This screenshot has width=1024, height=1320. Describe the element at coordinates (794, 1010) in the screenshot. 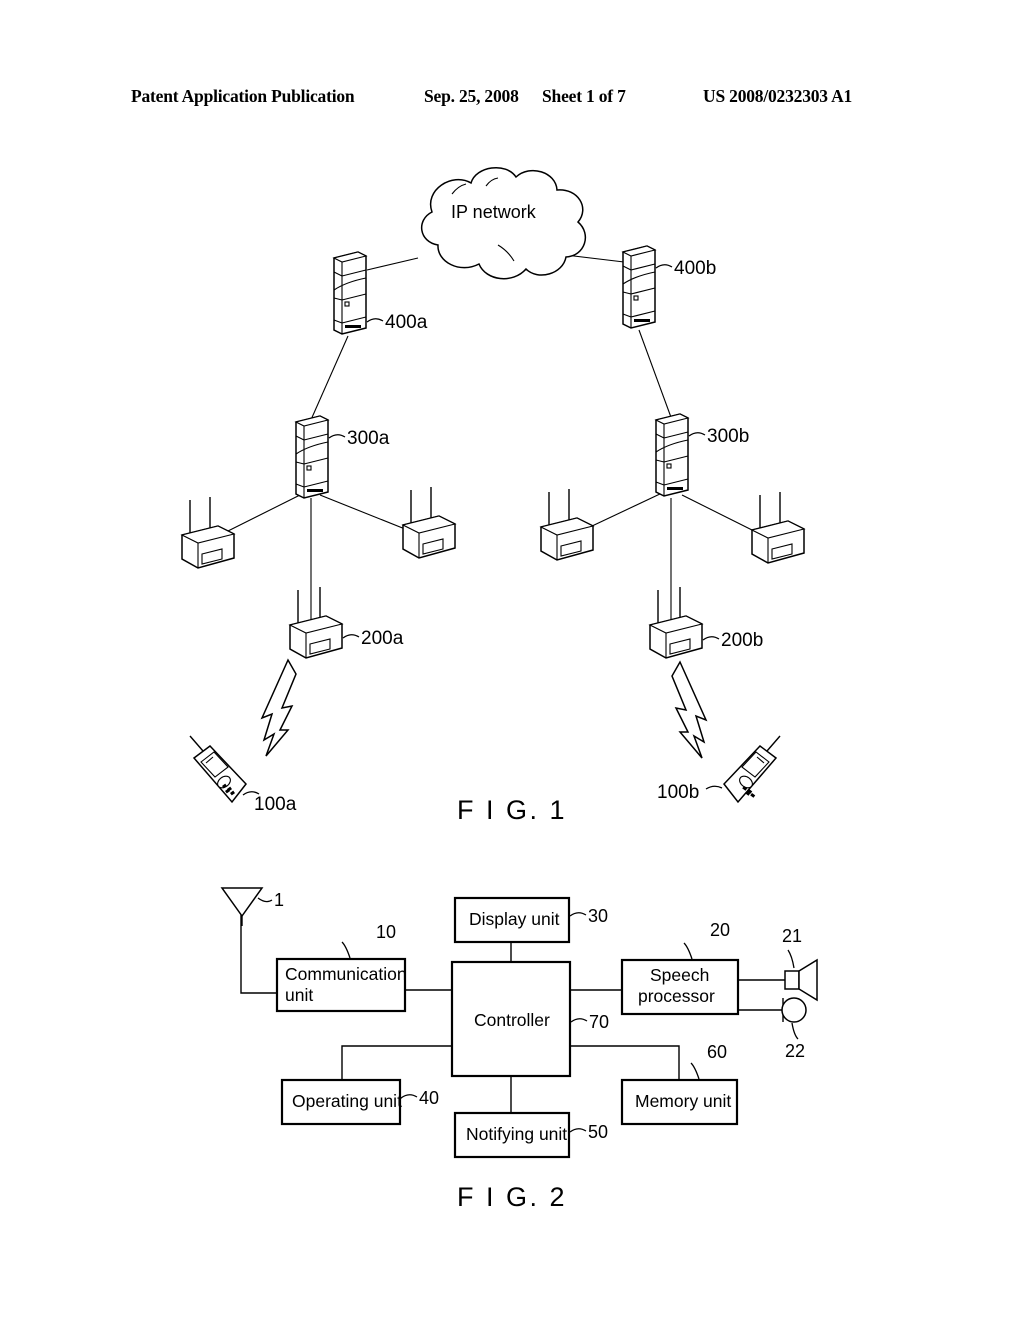

I see `microphone-icon` at that location.